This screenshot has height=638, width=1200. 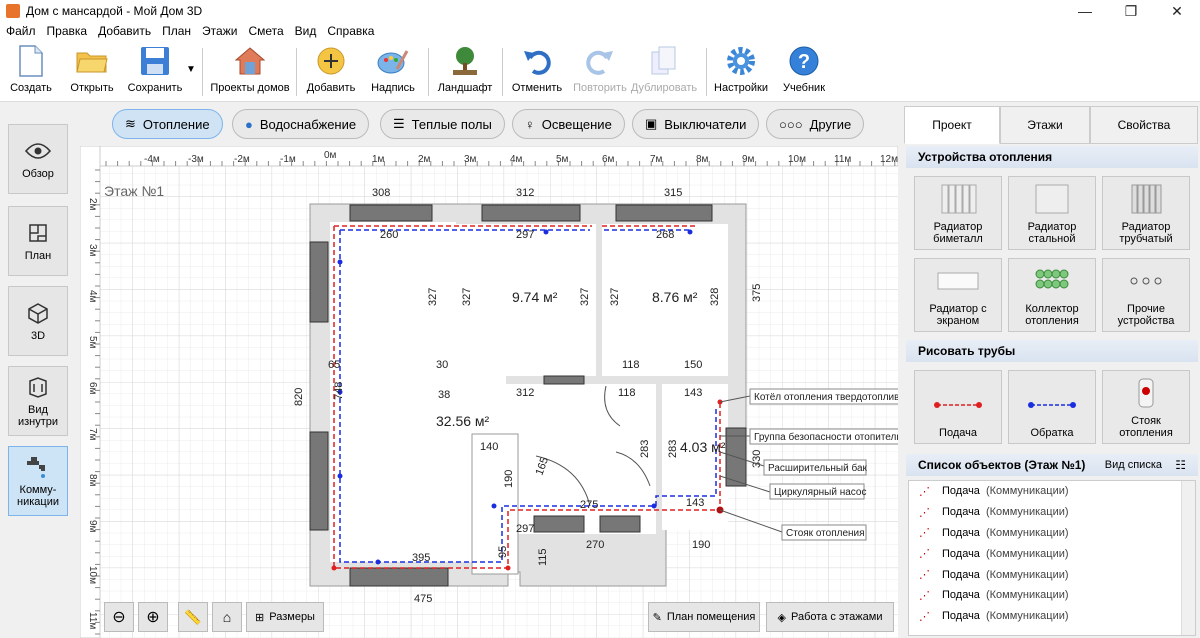 What do you see at coordinates (525, 393) in the screenshot?
I see `dim-label: 312` at bounding box center [525, 393].